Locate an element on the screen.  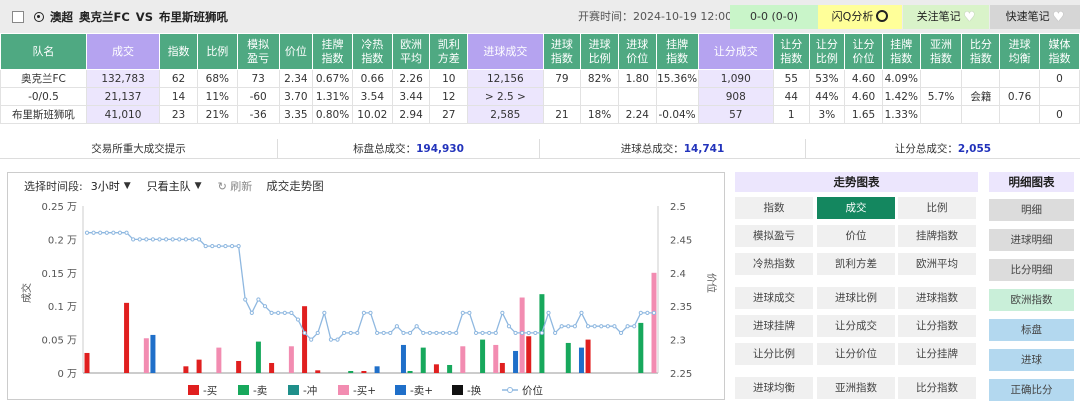
trend-button-2: 比例 is located at coordinates (937, 208).